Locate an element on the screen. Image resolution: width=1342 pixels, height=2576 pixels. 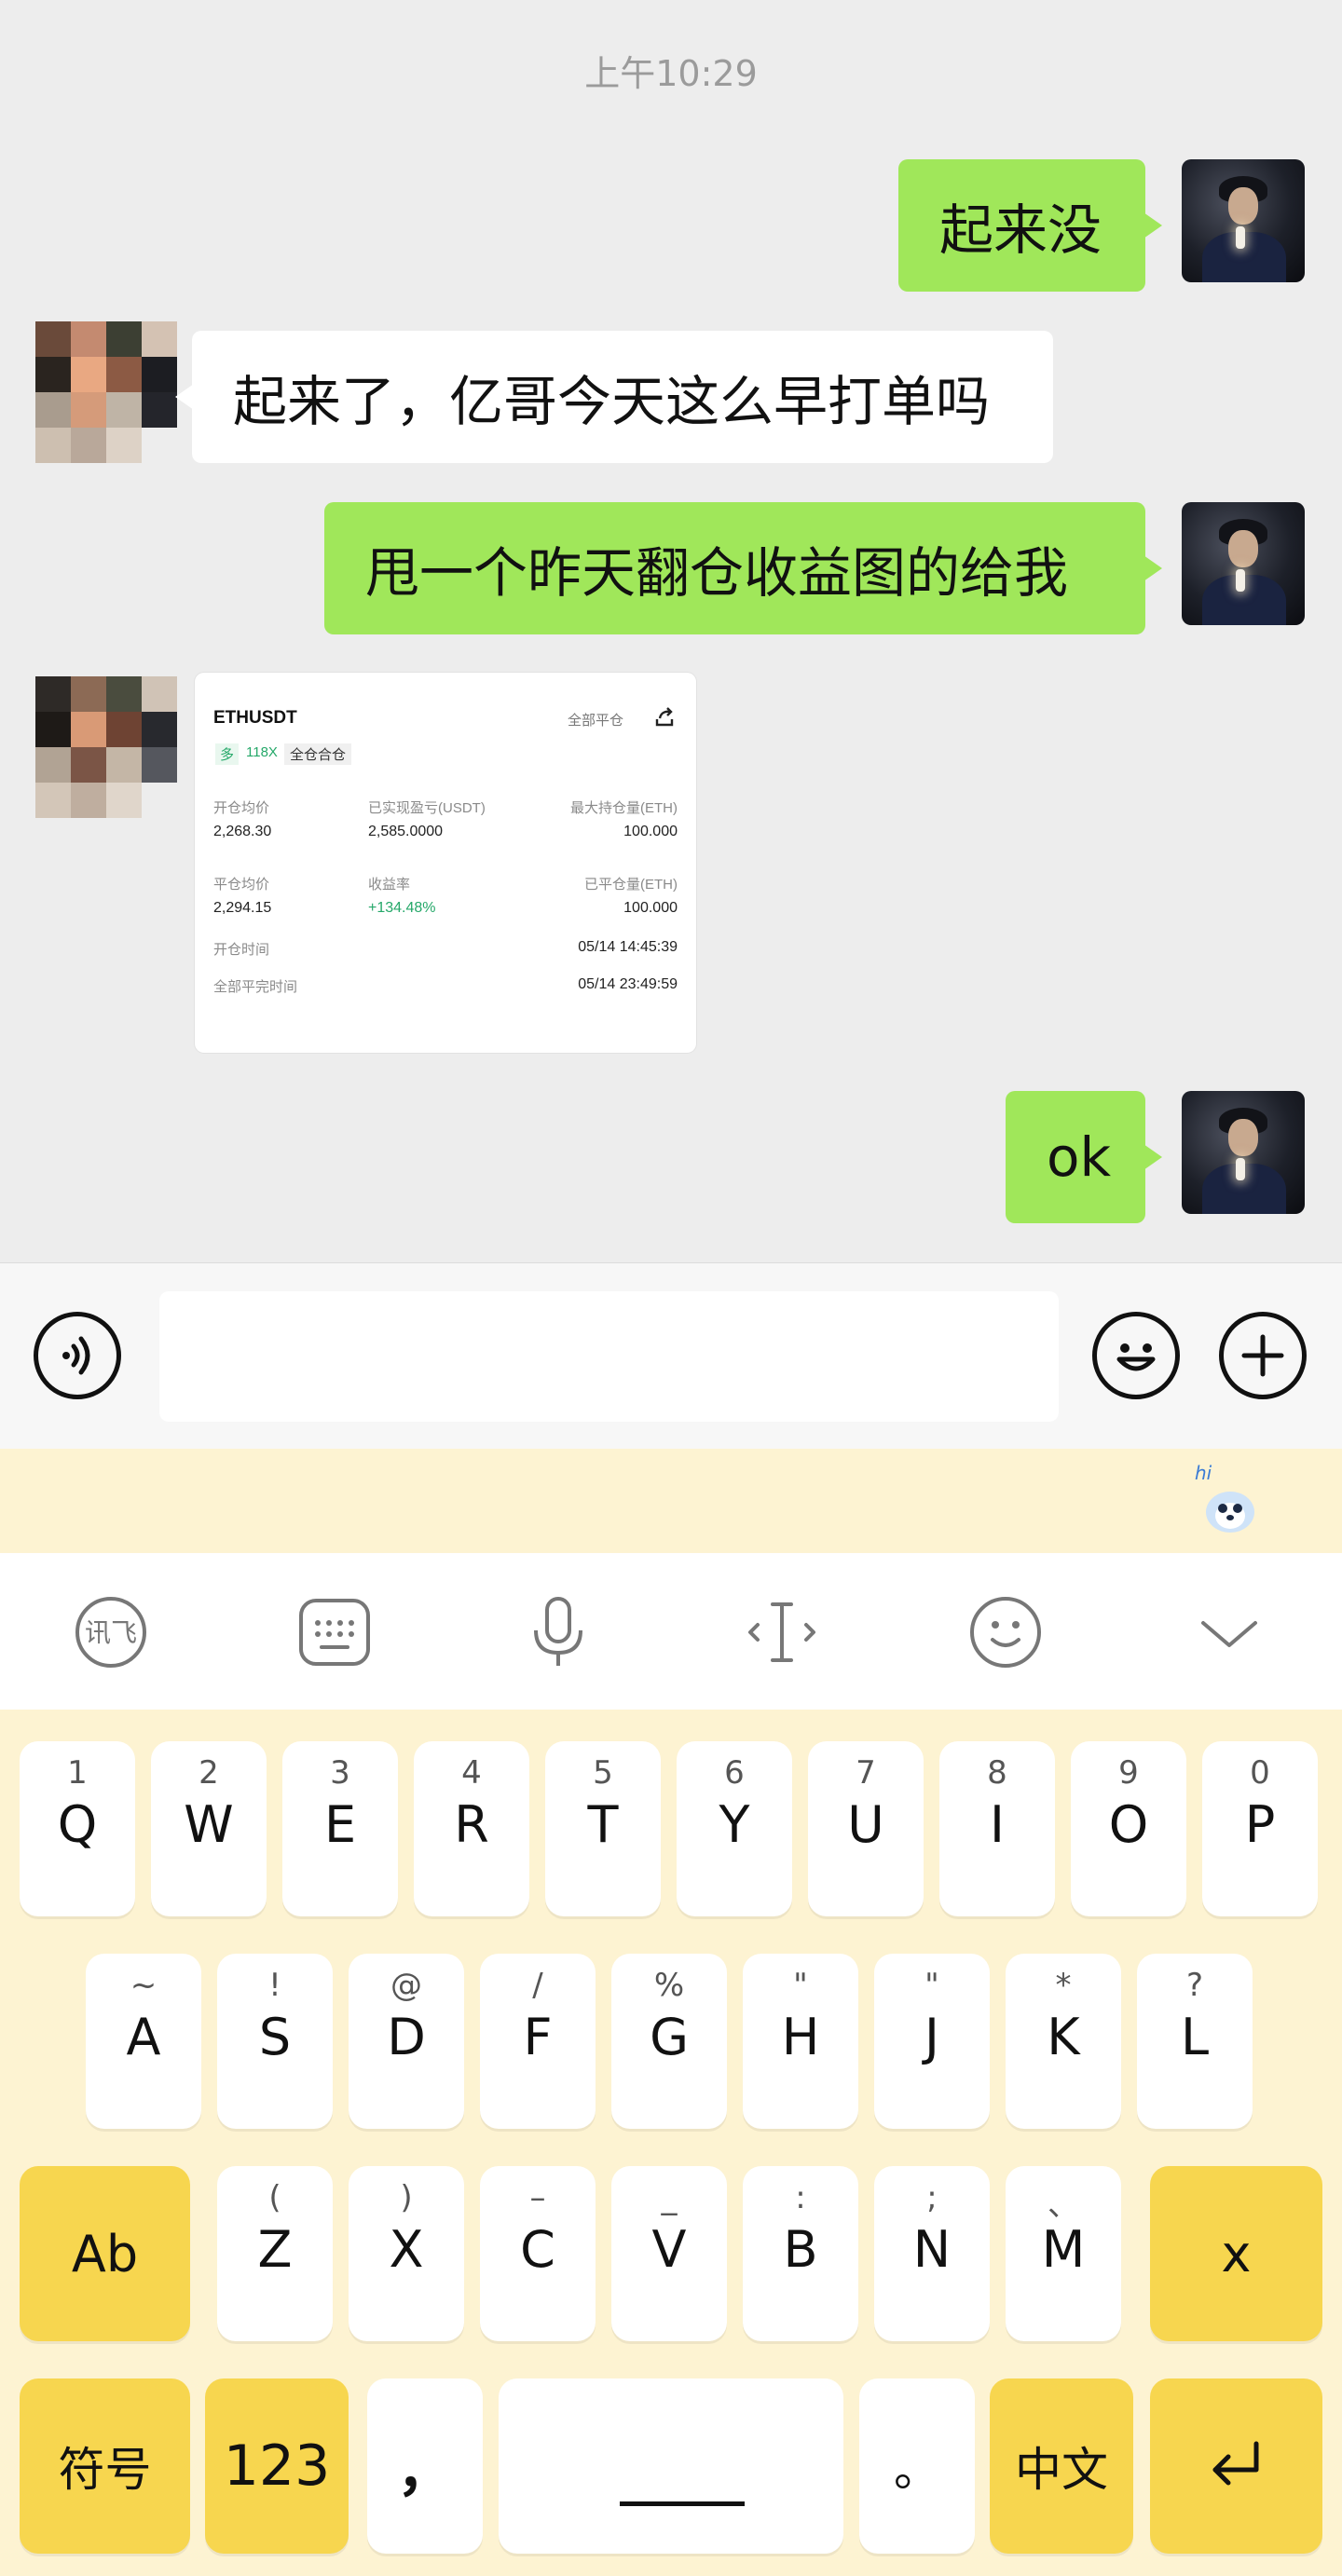
enter-key is located at coordinates (1236, 2466).